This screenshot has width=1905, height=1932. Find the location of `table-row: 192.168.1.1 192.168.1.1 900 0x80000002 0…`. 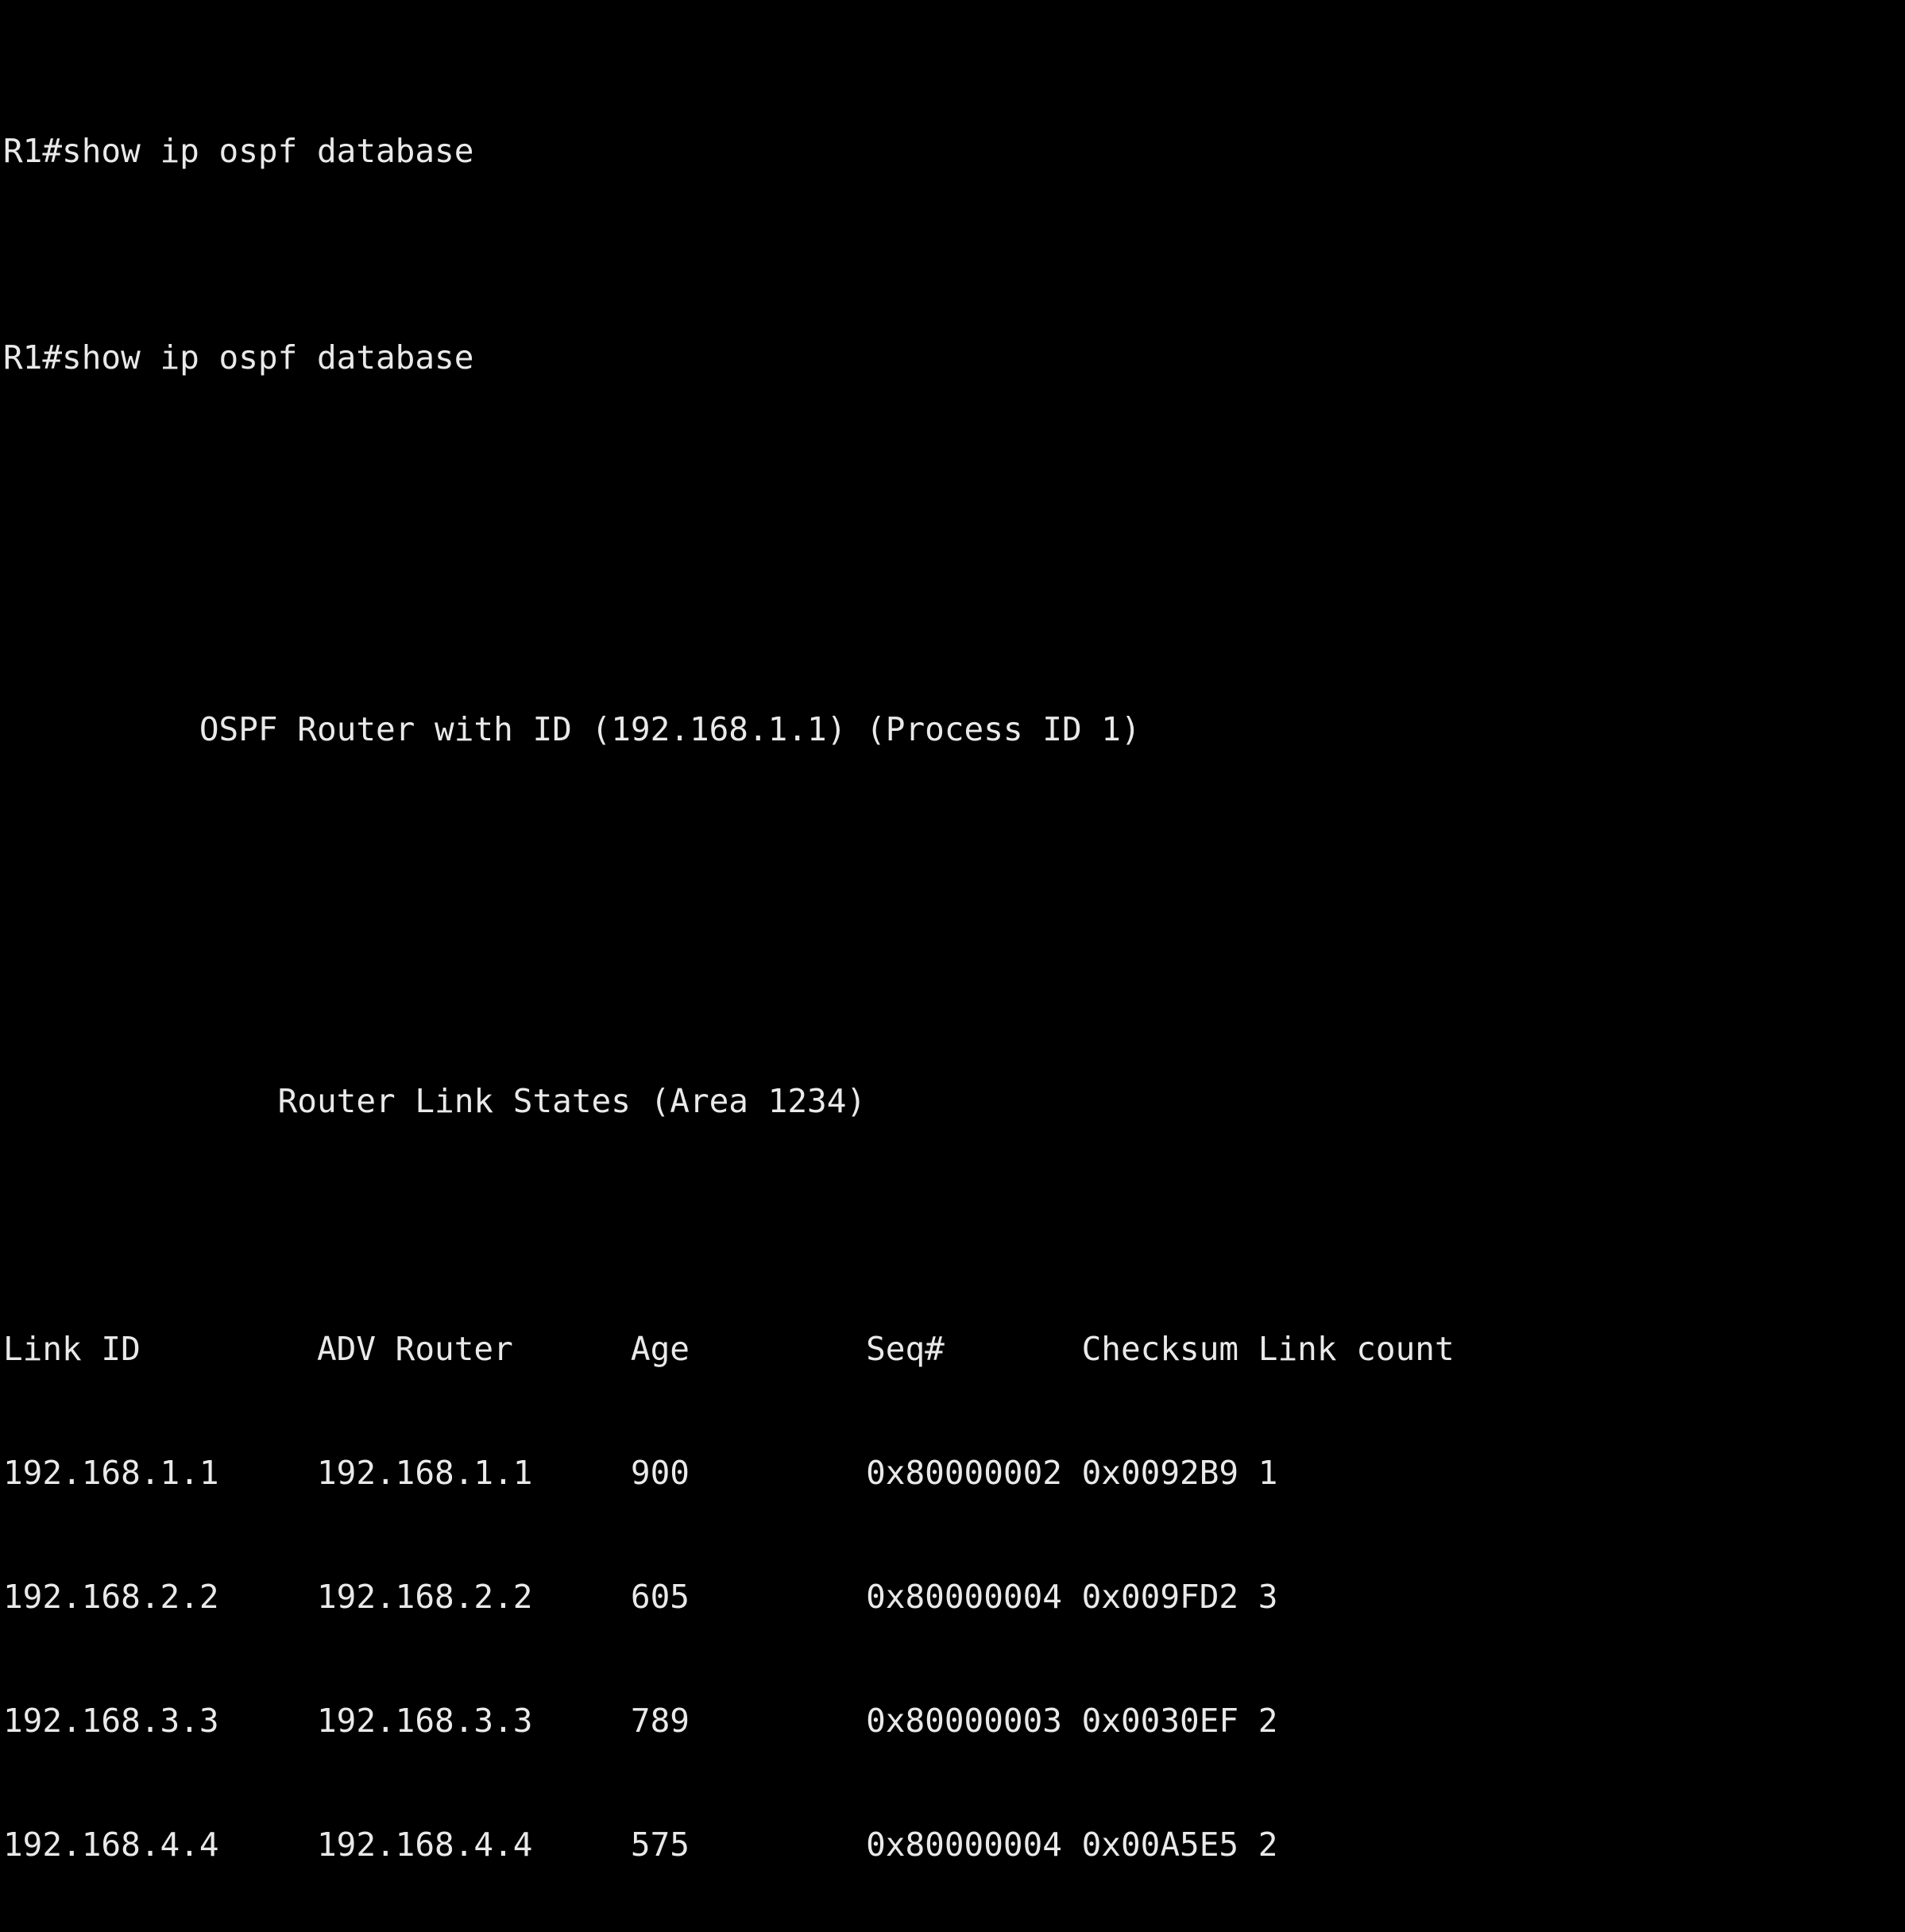

table-row: 192.168.1.1 192.168.1.1 900 0x80000002 0… is located at coordinates (640, 1473).